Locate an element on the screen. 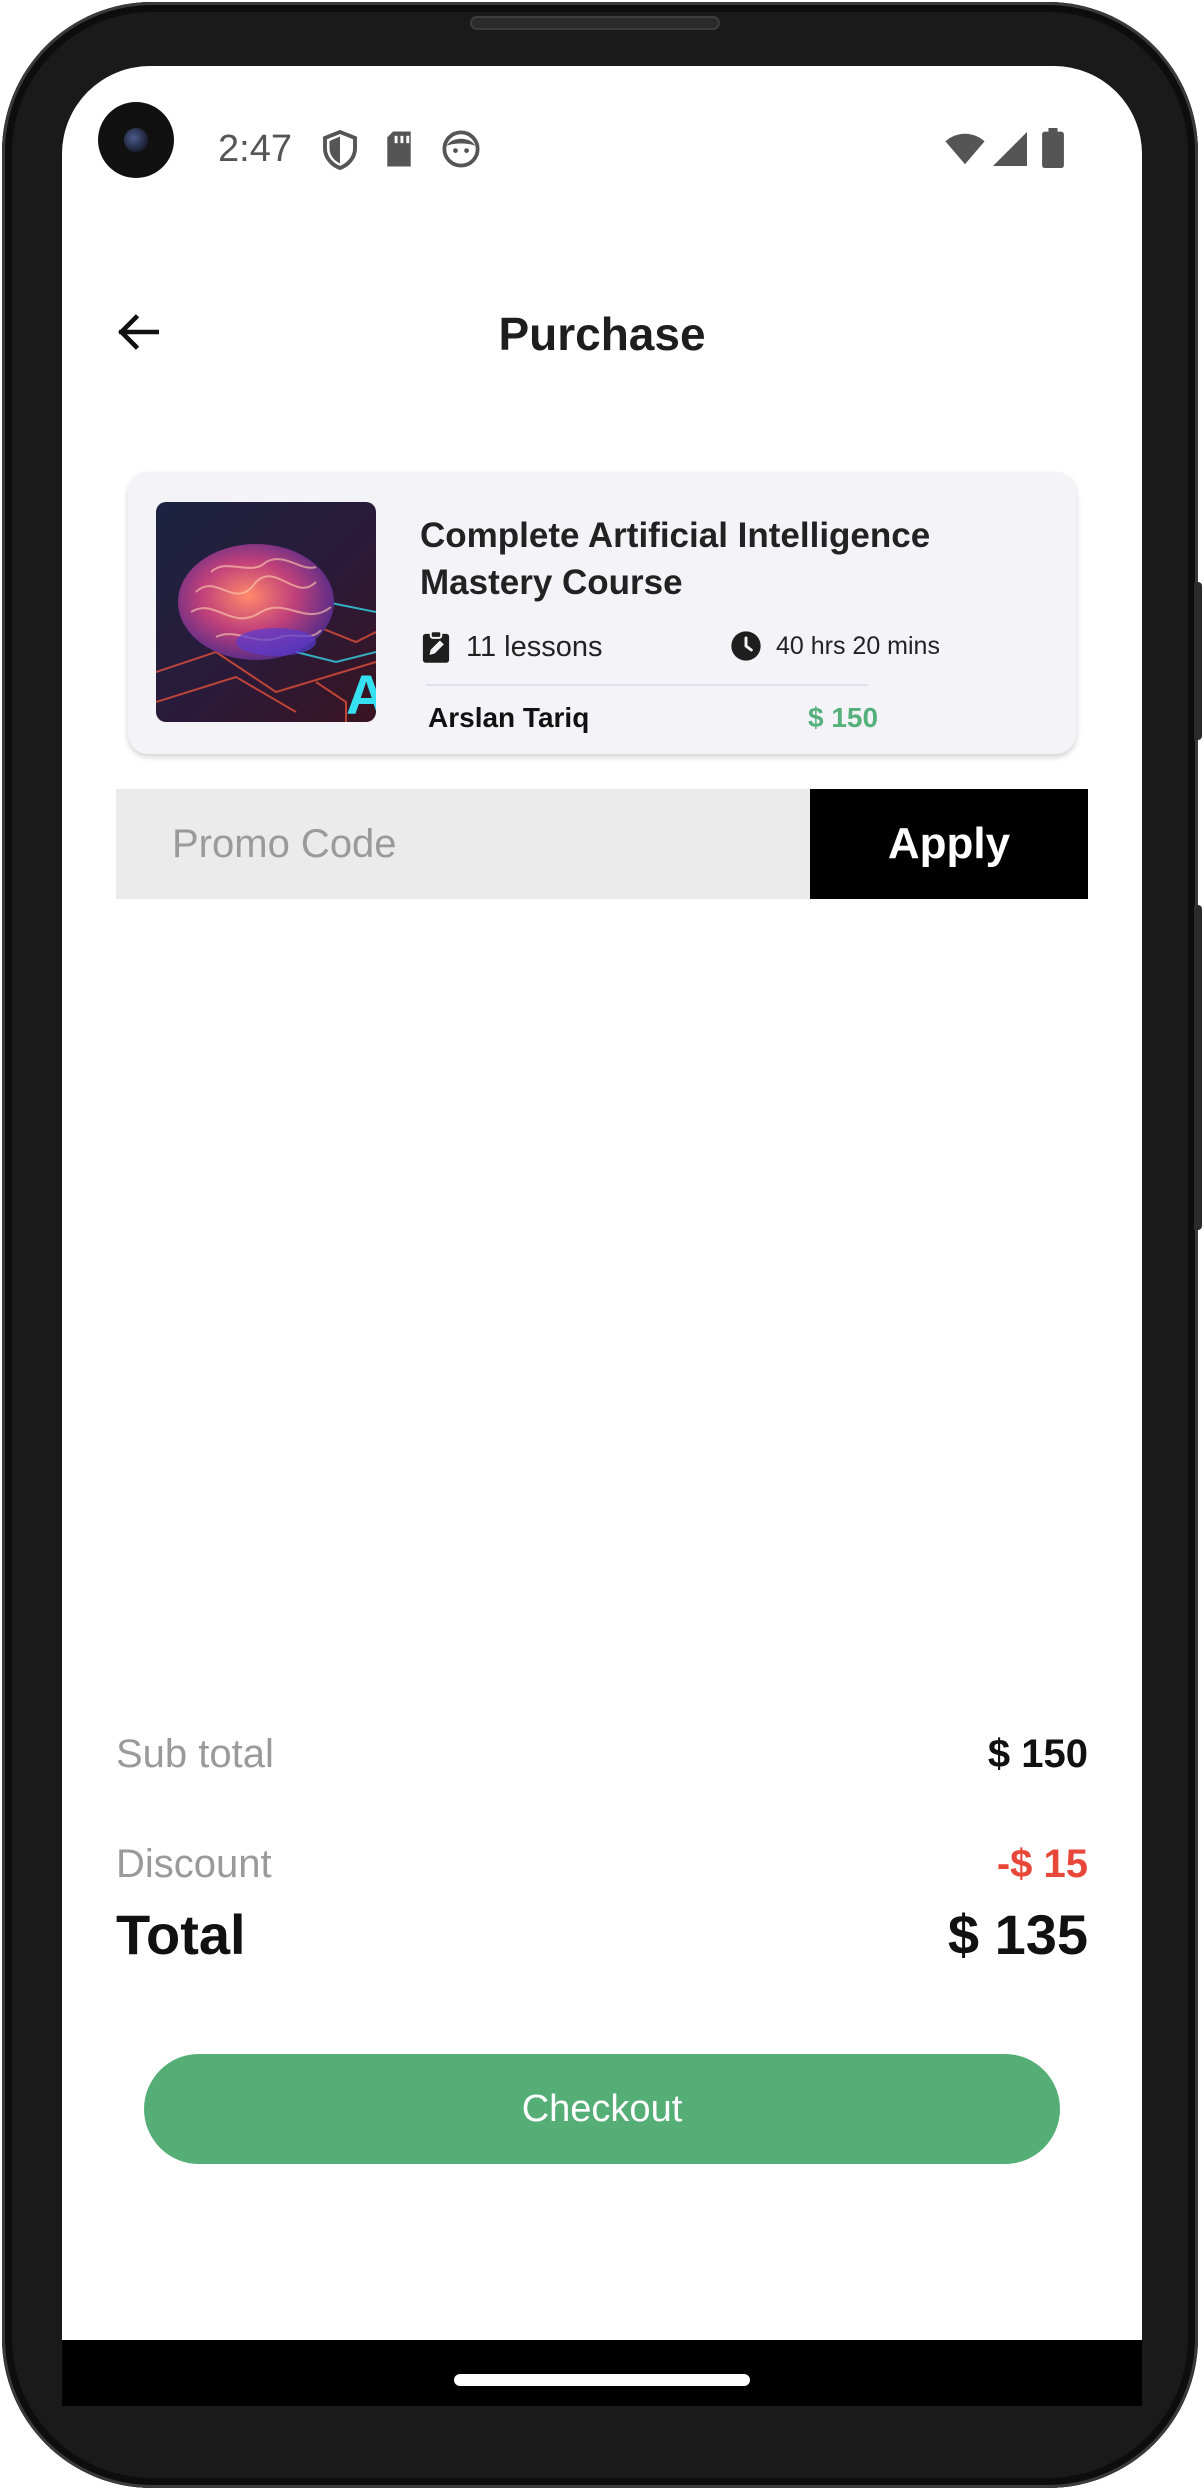  status-time: 2:47 is located at coordinates (255, 149).